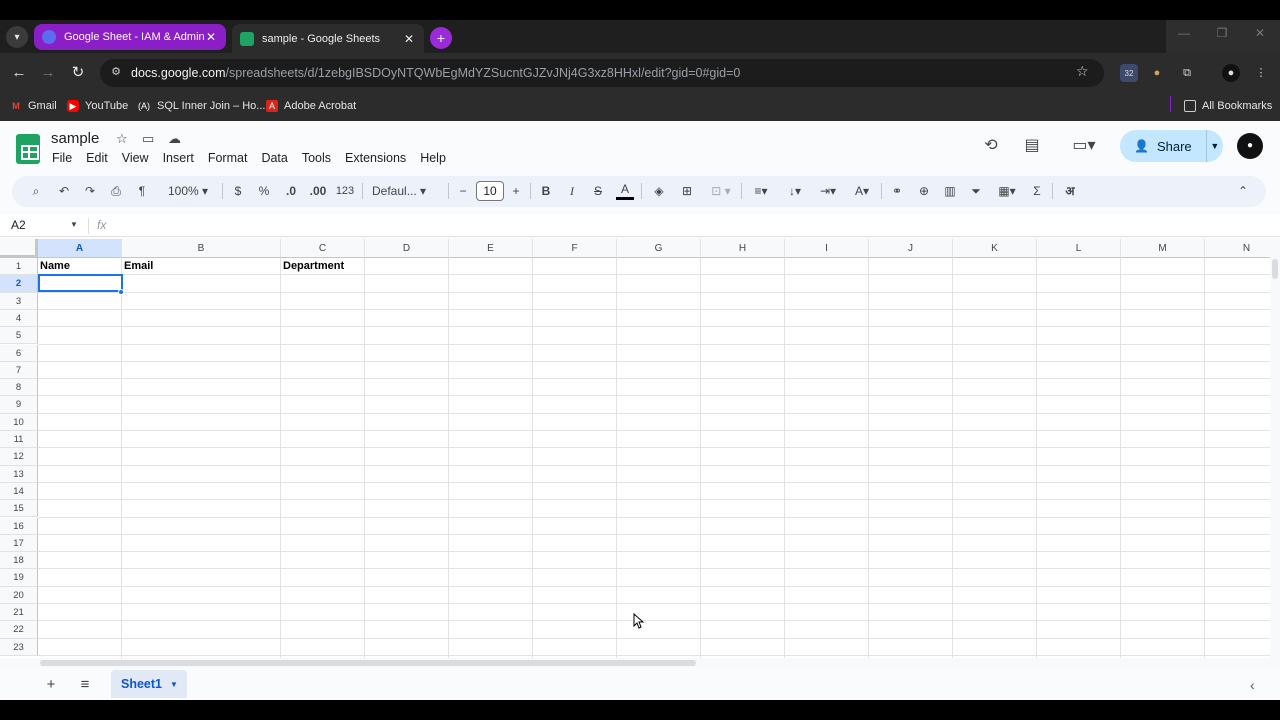 Image resolution: width=1280 pixels, height=720 pixels. What do you see at coordinates (976, 191) in the screenshot?
I see `filter-icon: ⏷` at bounding box center [976, 191].